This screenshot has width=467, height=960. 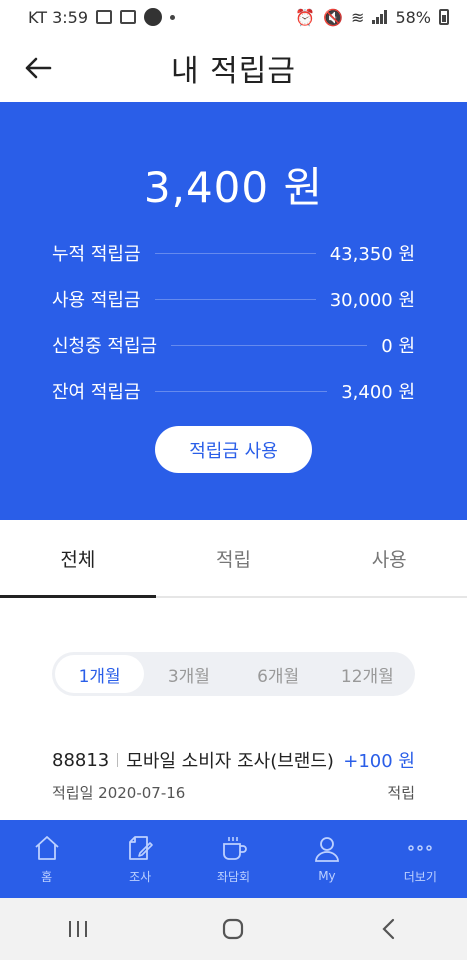 What do you see at coordinates (100, 674) in the screenshot?
I see `period-1-month: 1개월` at bounding box center [100, 674].